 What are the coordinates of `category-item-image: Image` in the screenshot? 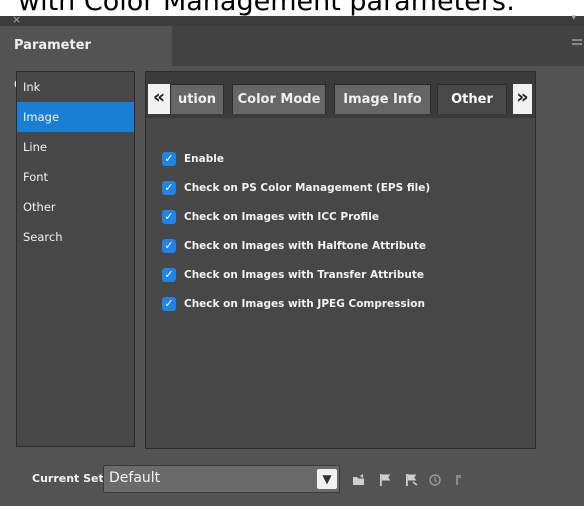 It's located at (75, 117).